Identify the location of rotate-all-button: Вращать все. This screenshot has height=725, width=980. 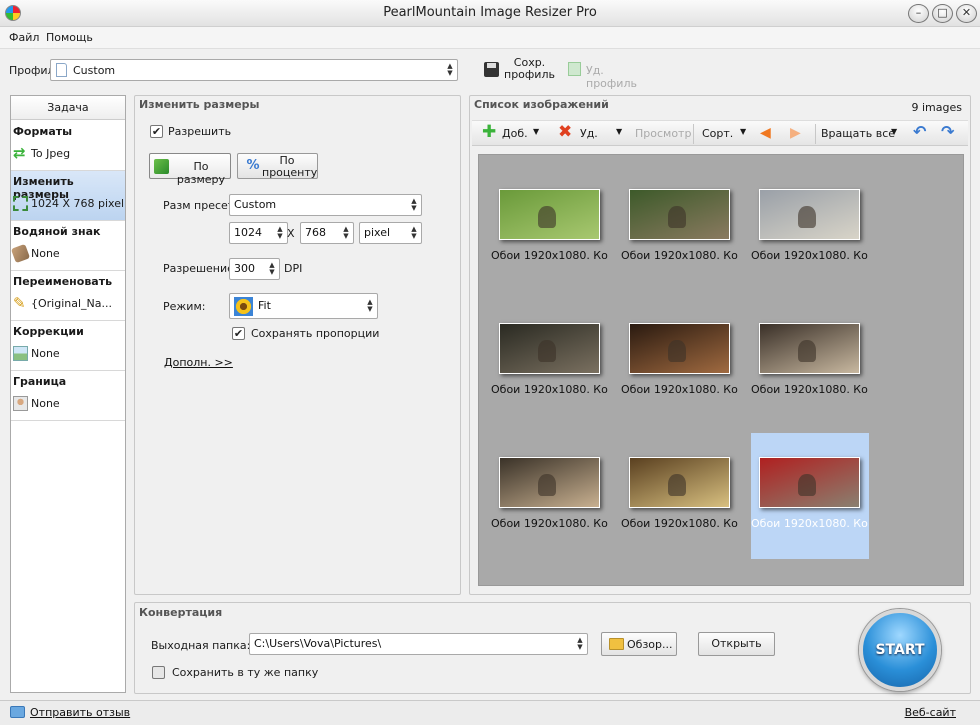
(858, 133).